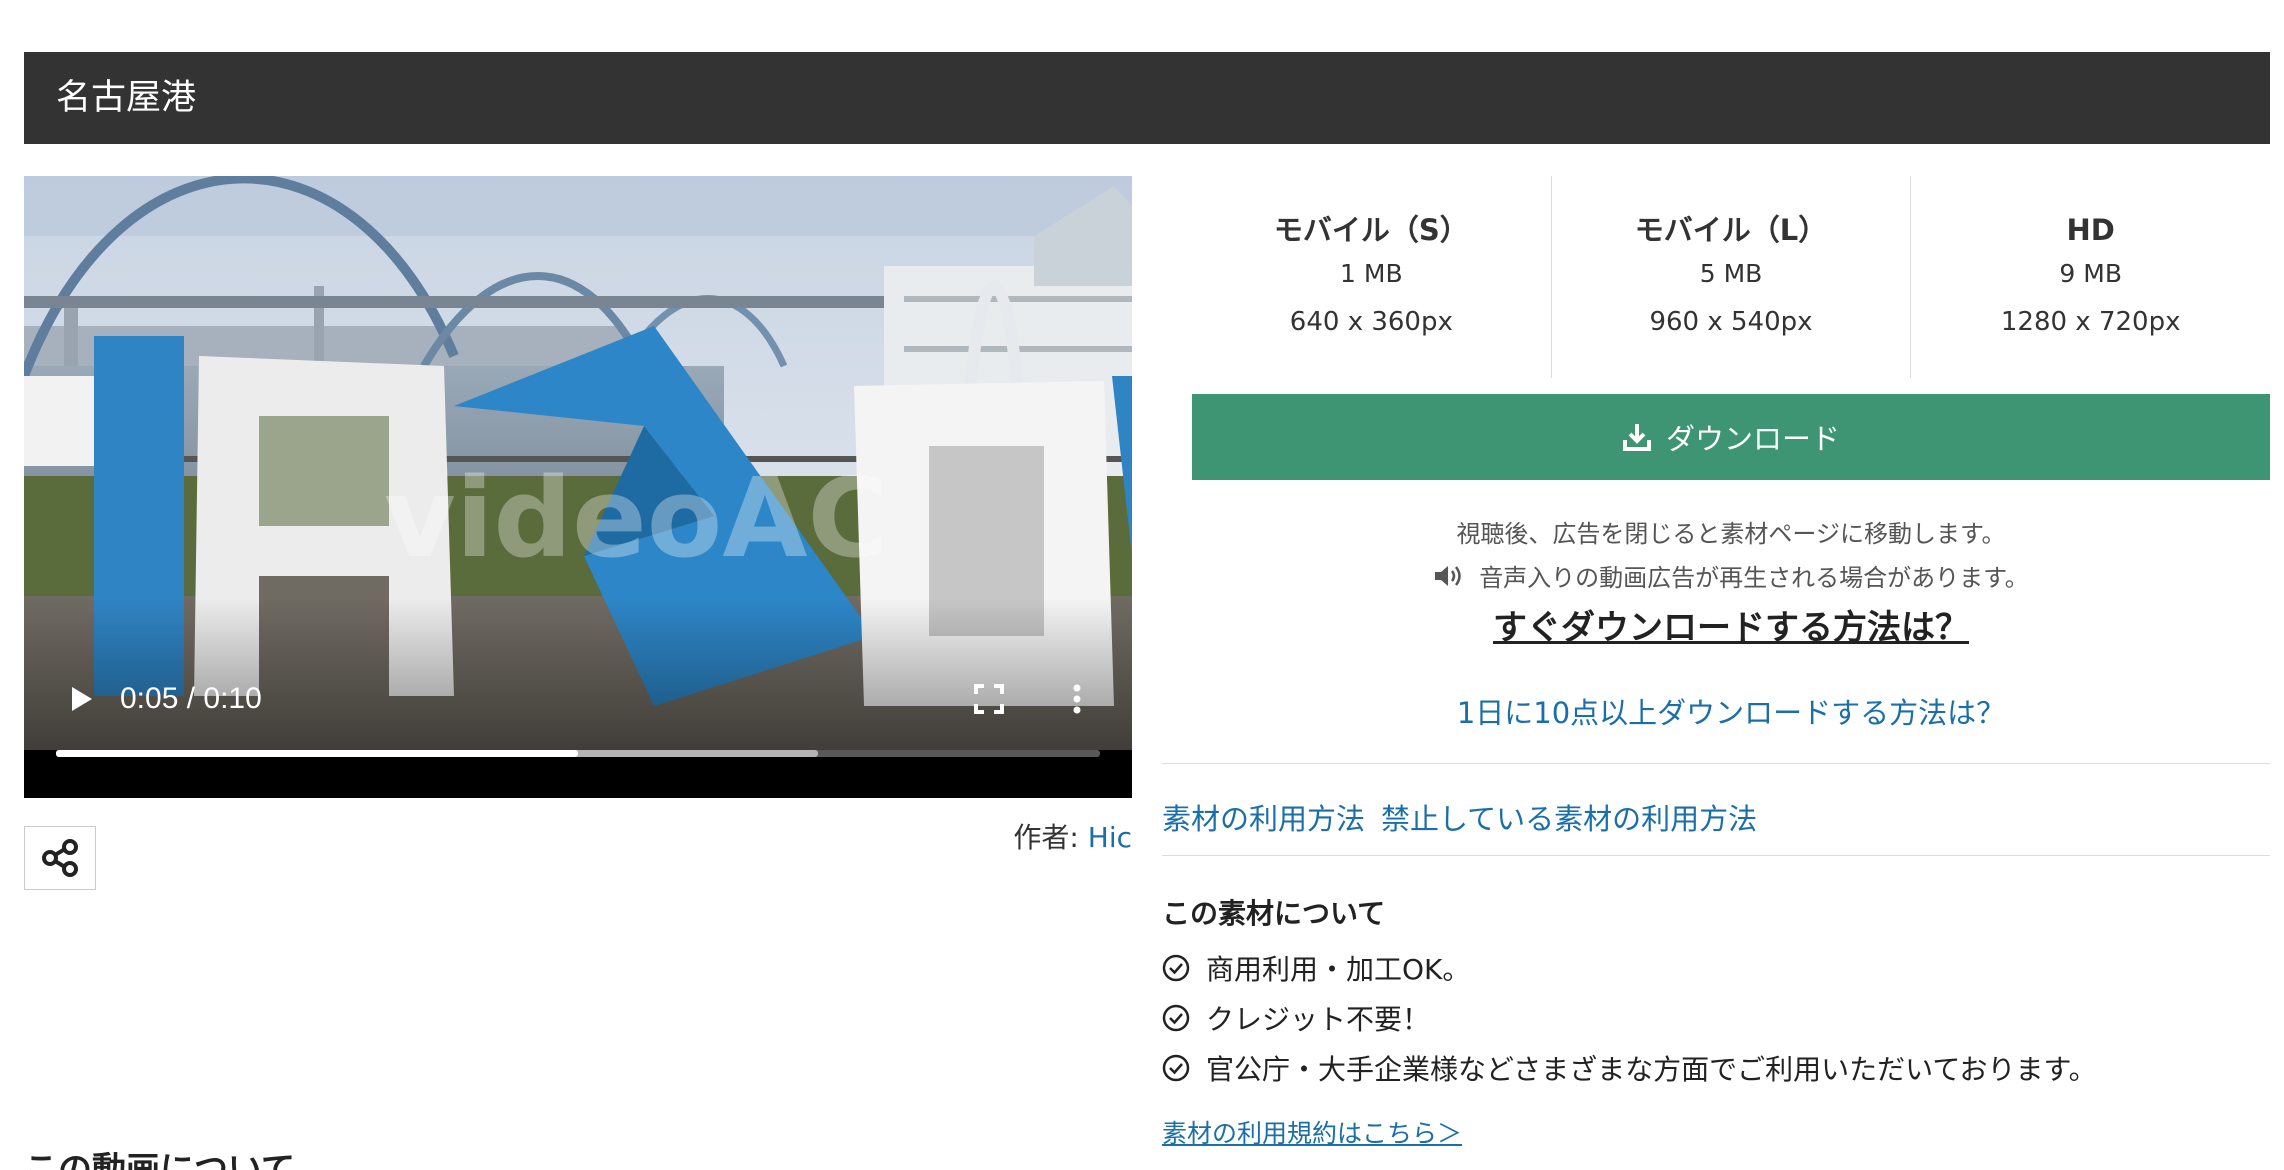 Image resolution: width=2284 pixels, height=1170 pixels. What do you see at coordinates (1569, 817) in the screenshot?
I see `prohibited-usage-link: 禁止している素材の利用方法` at bounding box center [1569, 817].